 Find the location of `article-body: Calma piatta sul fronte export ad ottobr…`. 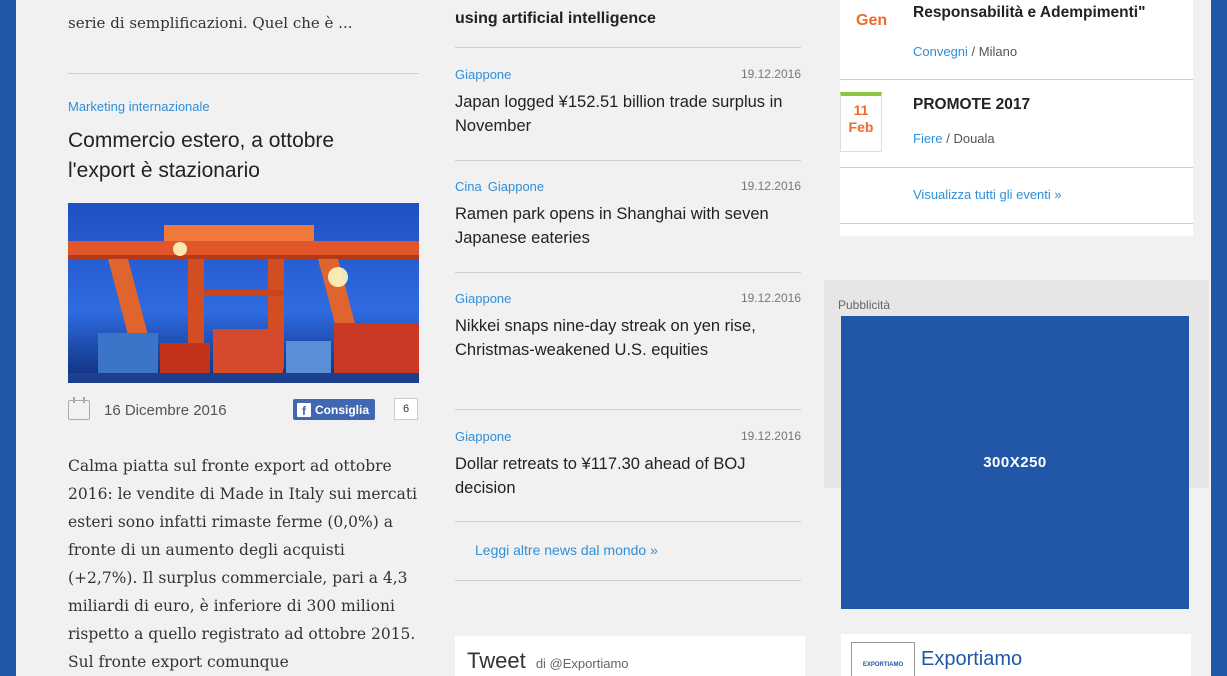

article-body: Calma piatta sul fronte export ad ottobr… is located at coordinates (243, 564).